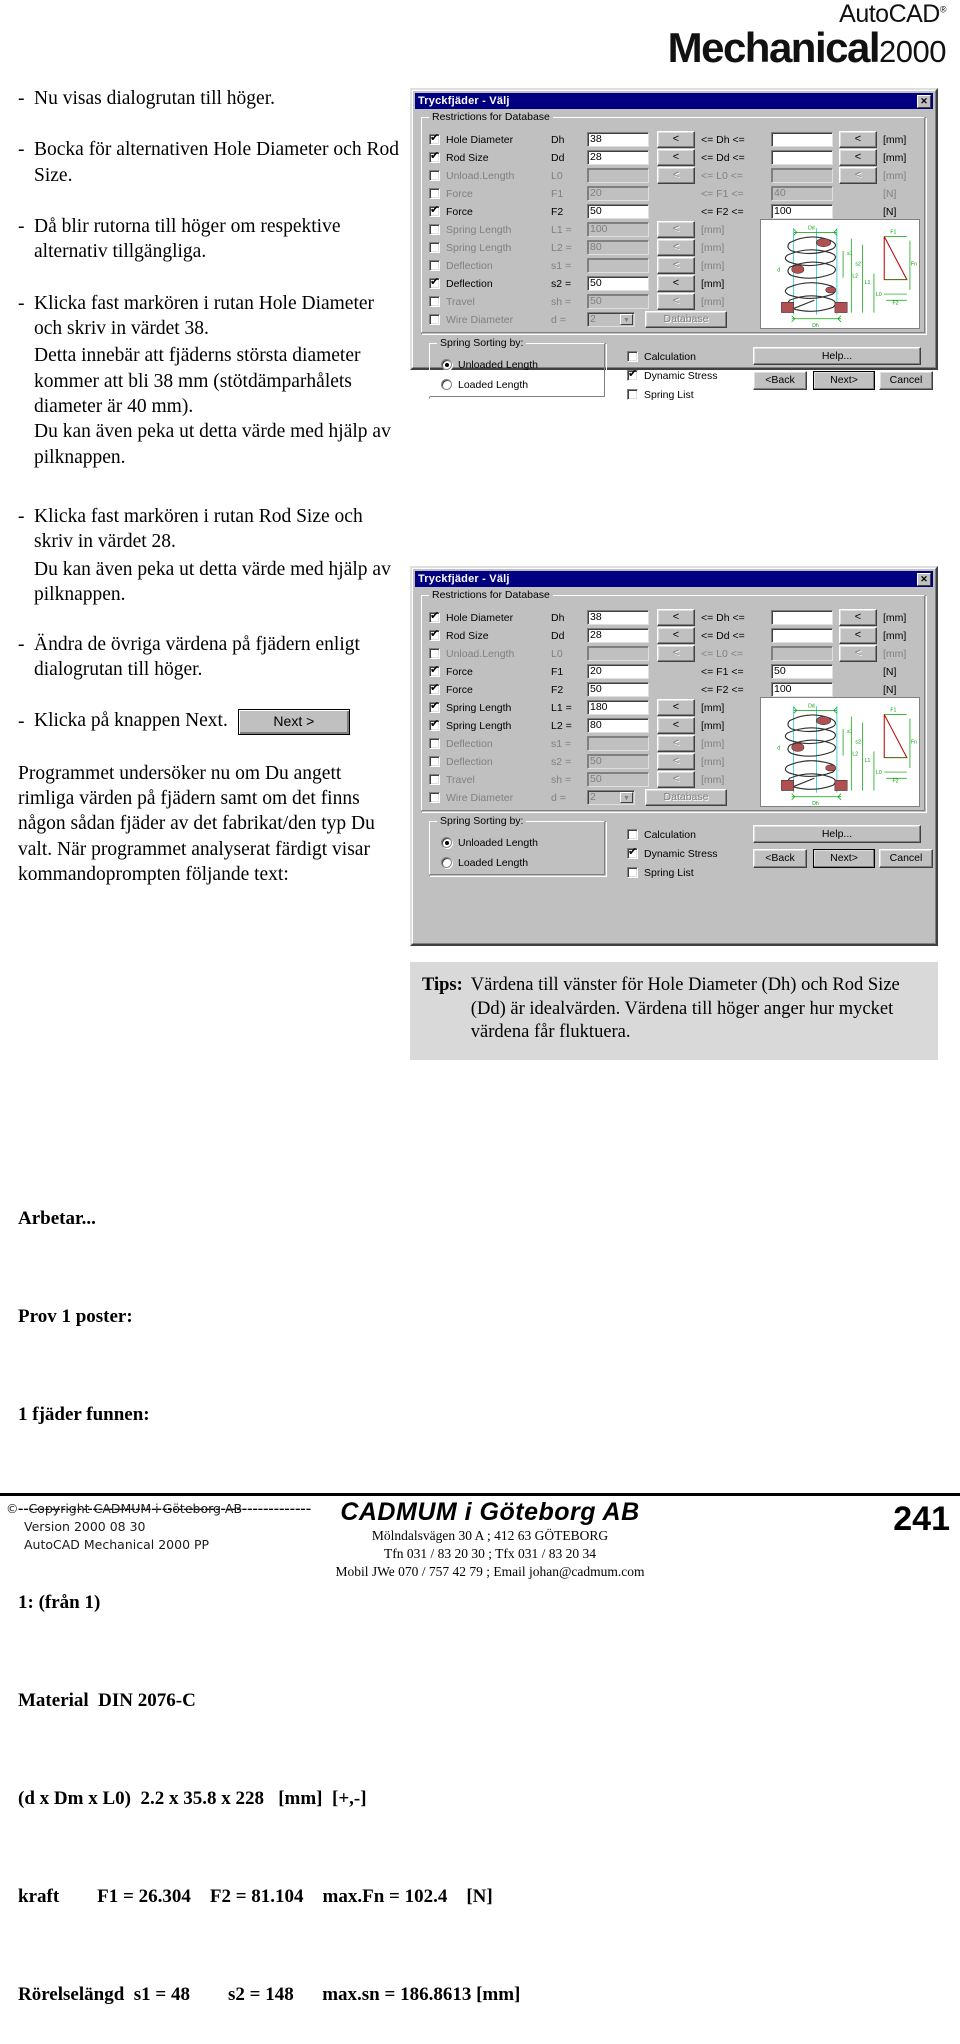  What do you see at coordinates (618, 193) in the screenshot?
I see `value-input-min: 20` at bounding box center [618, 193].